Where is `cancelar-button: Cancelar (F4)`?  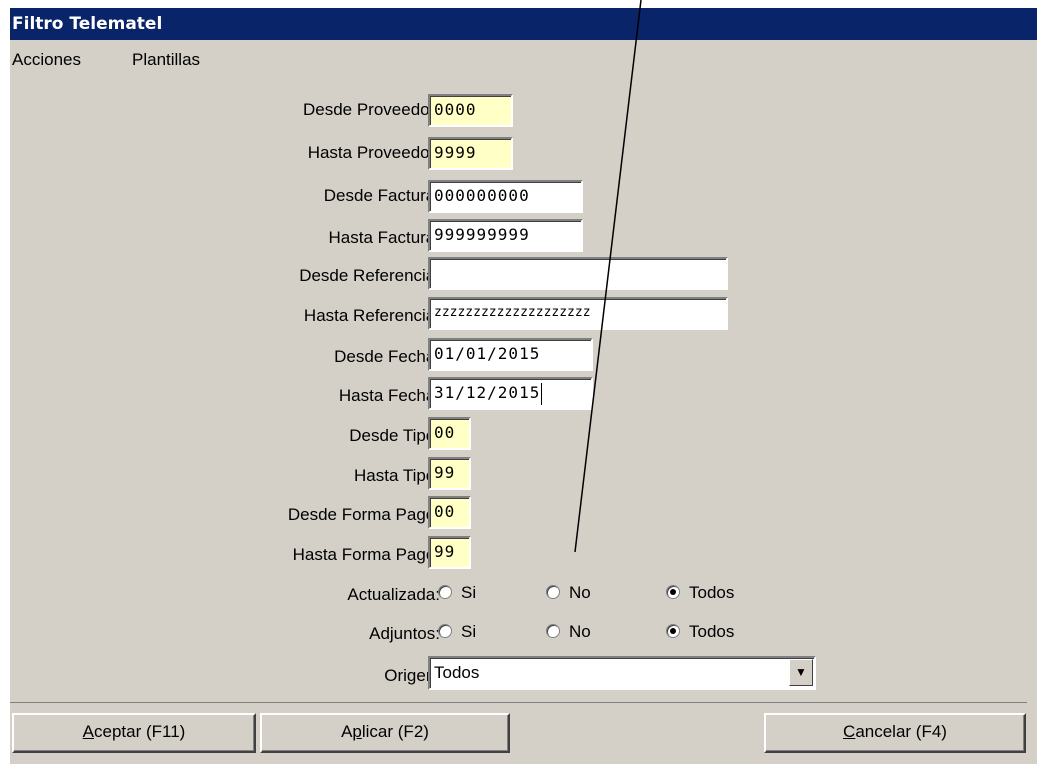 cancelar-button: Cancelar (F4) is located at coordinates (895, 733).